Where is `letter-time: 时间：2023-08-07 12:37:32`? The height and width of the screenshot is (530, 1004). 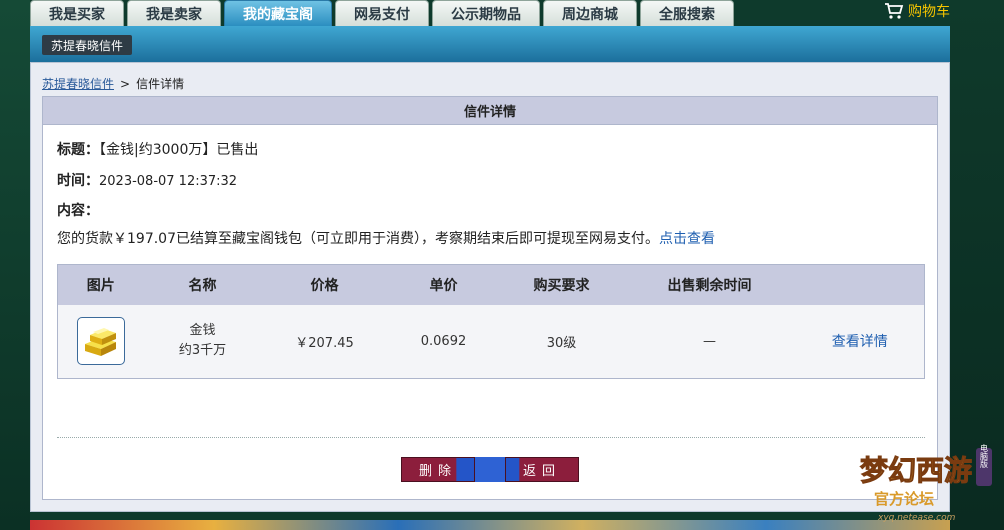
letter-time: 时间：2023-08-07 12:37:32 is located at coordinates (147, 180).